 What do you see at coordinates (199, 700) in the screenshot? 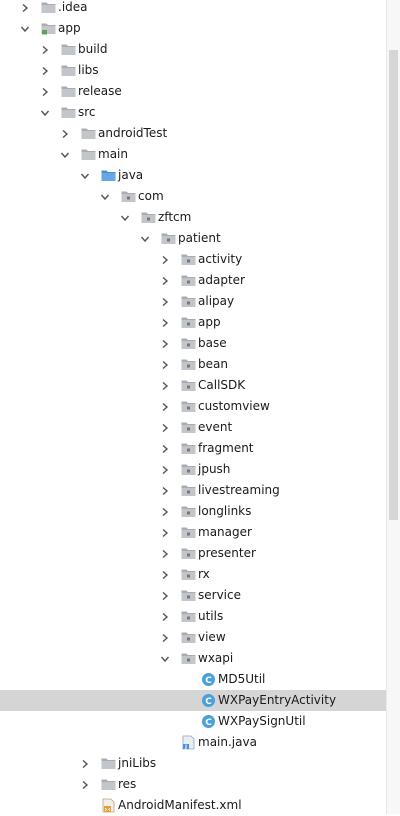
I see `tree-item-wxpayentryactivity: C WXPayEntryActivity` at bounding box center [199, 700].